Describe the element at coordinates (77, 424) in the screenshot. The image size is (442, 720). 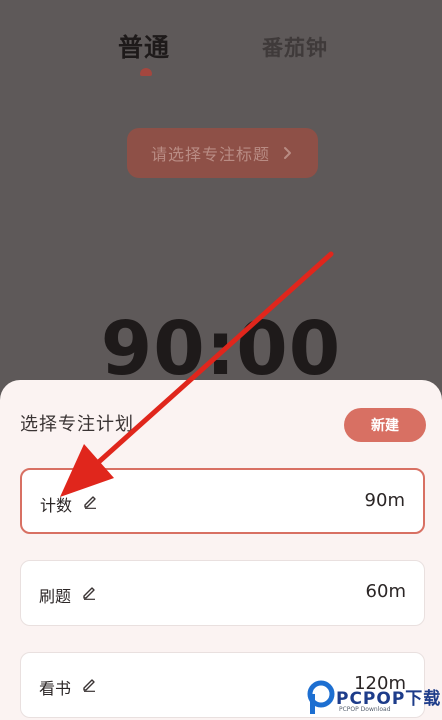
I see `sheet-title: 选择专注计划` at that location.